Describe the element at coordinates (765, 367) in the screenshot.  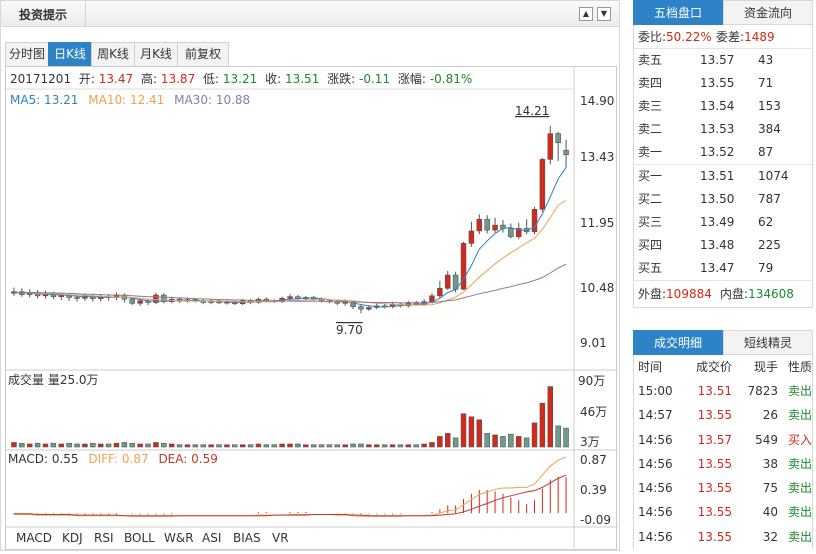
I see `header-qty: 现手` at that location.